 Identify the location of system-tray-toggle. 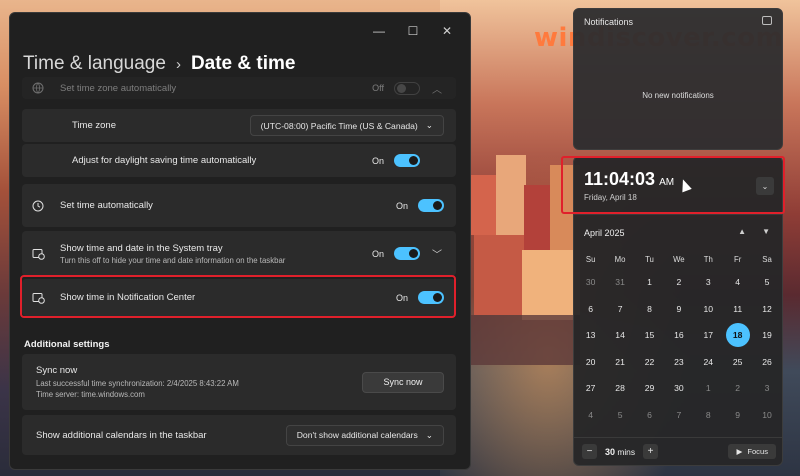
(407, 253).